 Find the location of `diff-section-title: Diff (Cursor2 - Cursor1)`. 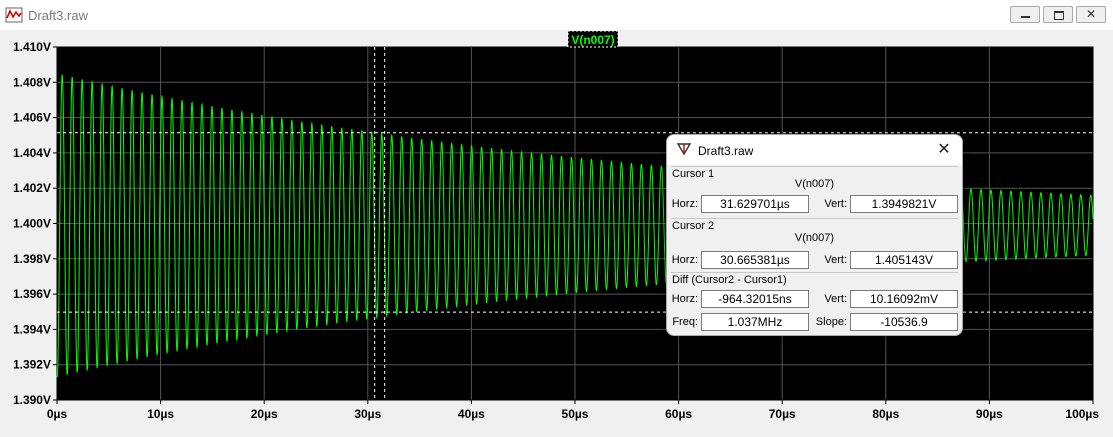

diff-section-title: Diff (Cursor2 - Cursor1) is located at coordinates (729, 280).